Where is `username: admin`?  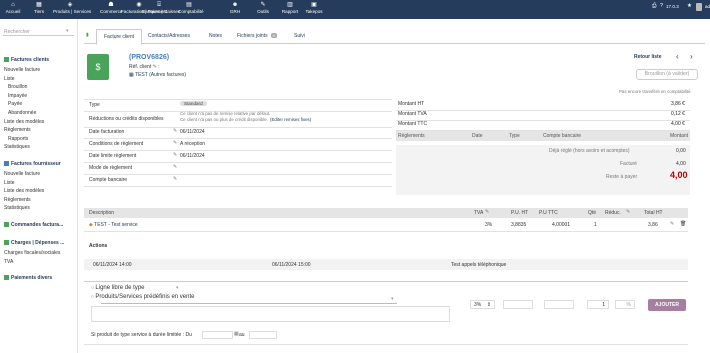
username: admin is located at coordinates (707, 6).